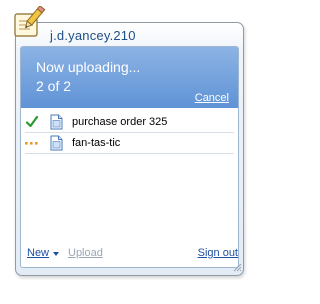 The width and height of the screenshot is (320, 304). Describe the element at coordinates (85, 253) in the screenshot. I see `upload-link: Upload` at that location.